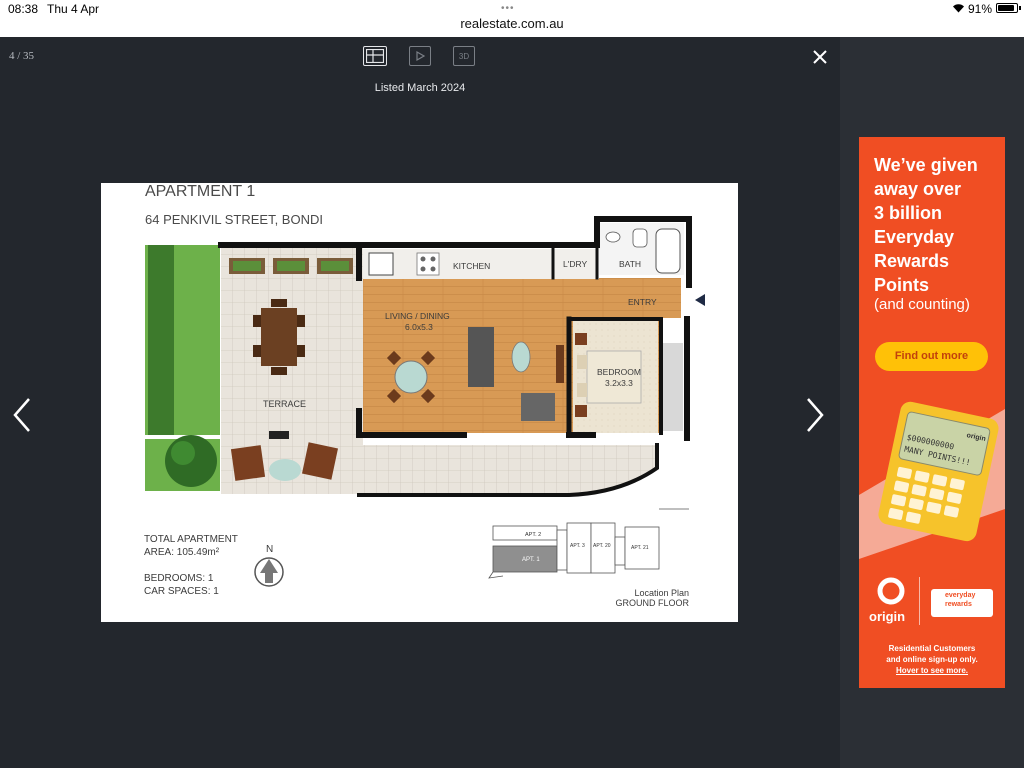  I want to click on photo-counter: 4 / 35, so click(22, 56).